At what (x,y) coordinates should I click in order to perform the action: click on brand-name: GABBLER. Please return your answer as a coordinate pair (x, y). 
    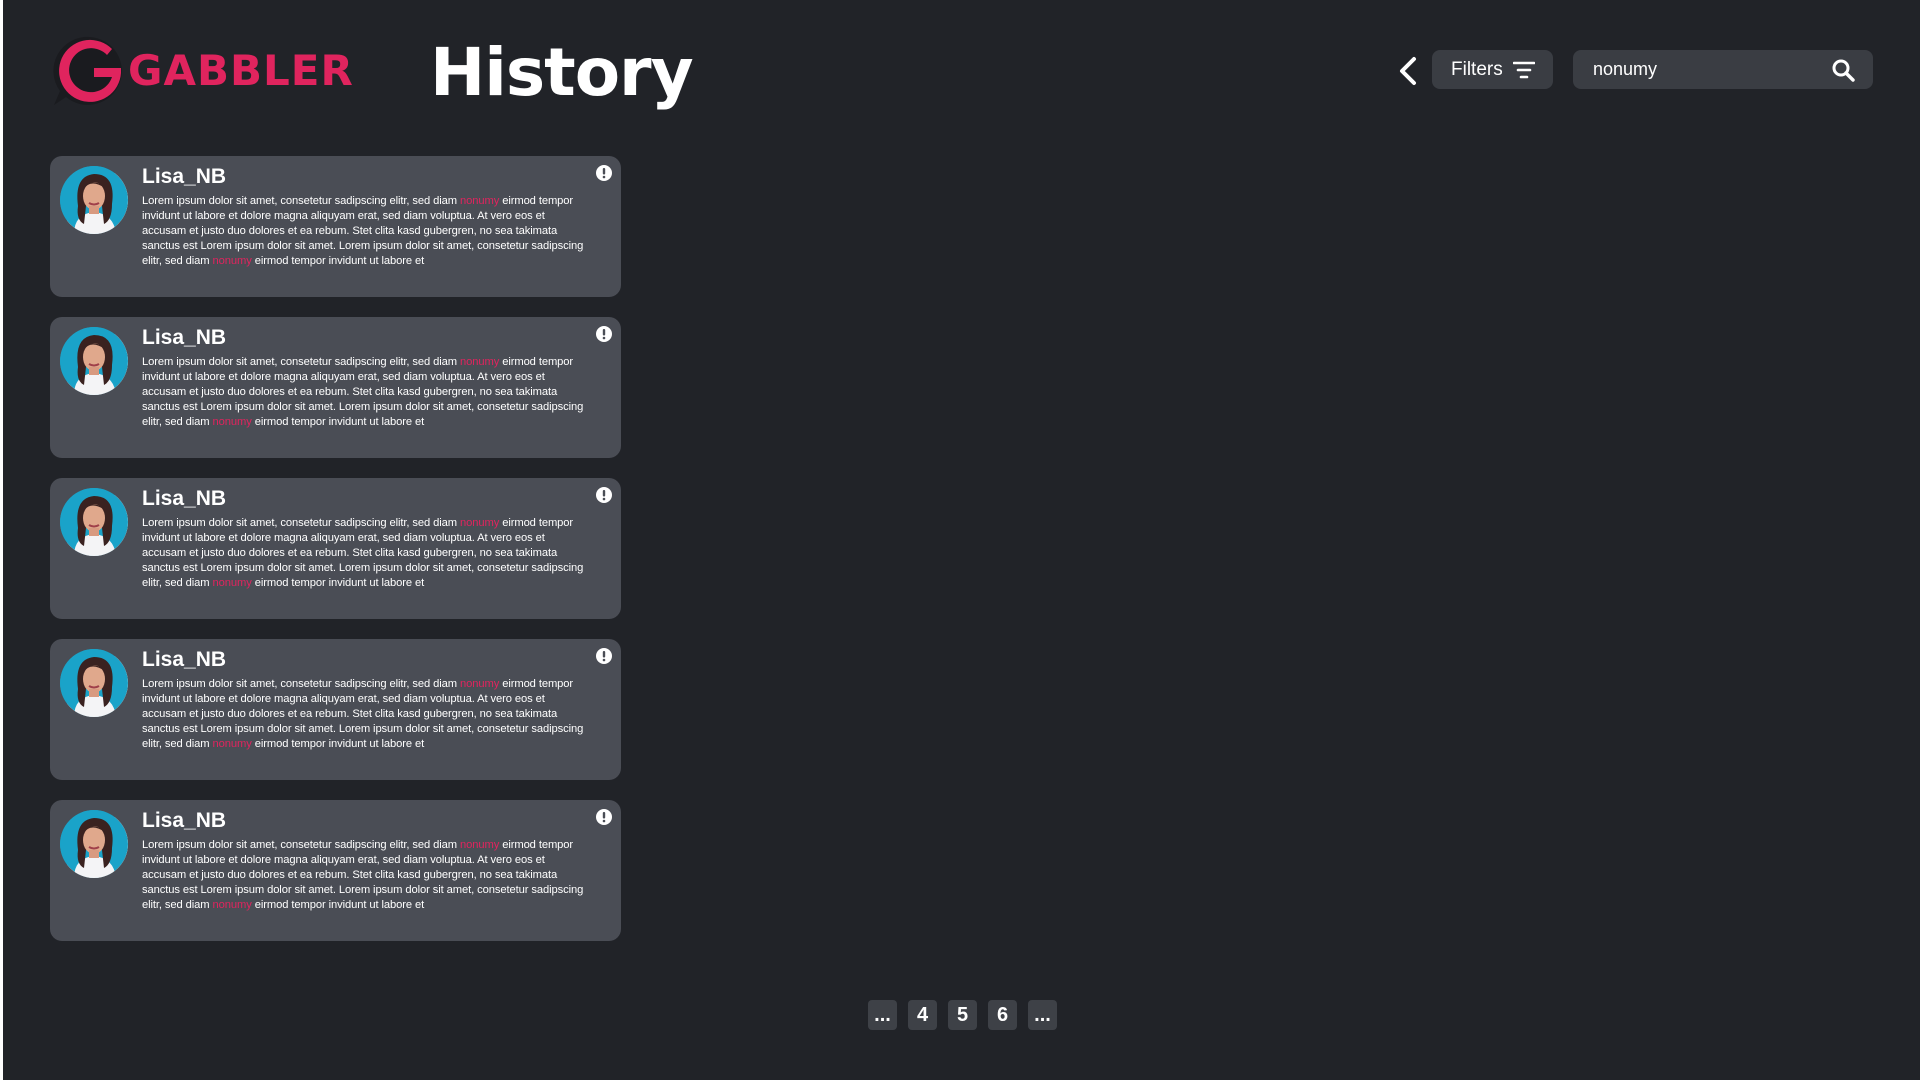
    Looking at the image, I should click on (241, 70).